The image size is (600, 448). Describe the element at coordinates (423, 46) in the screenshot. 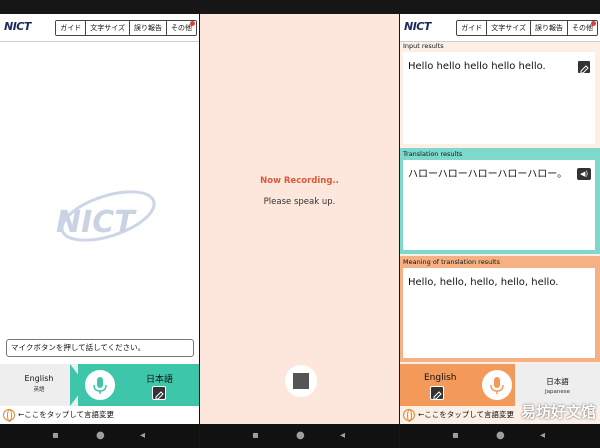

I see `input-results-label: Input results` at that location.